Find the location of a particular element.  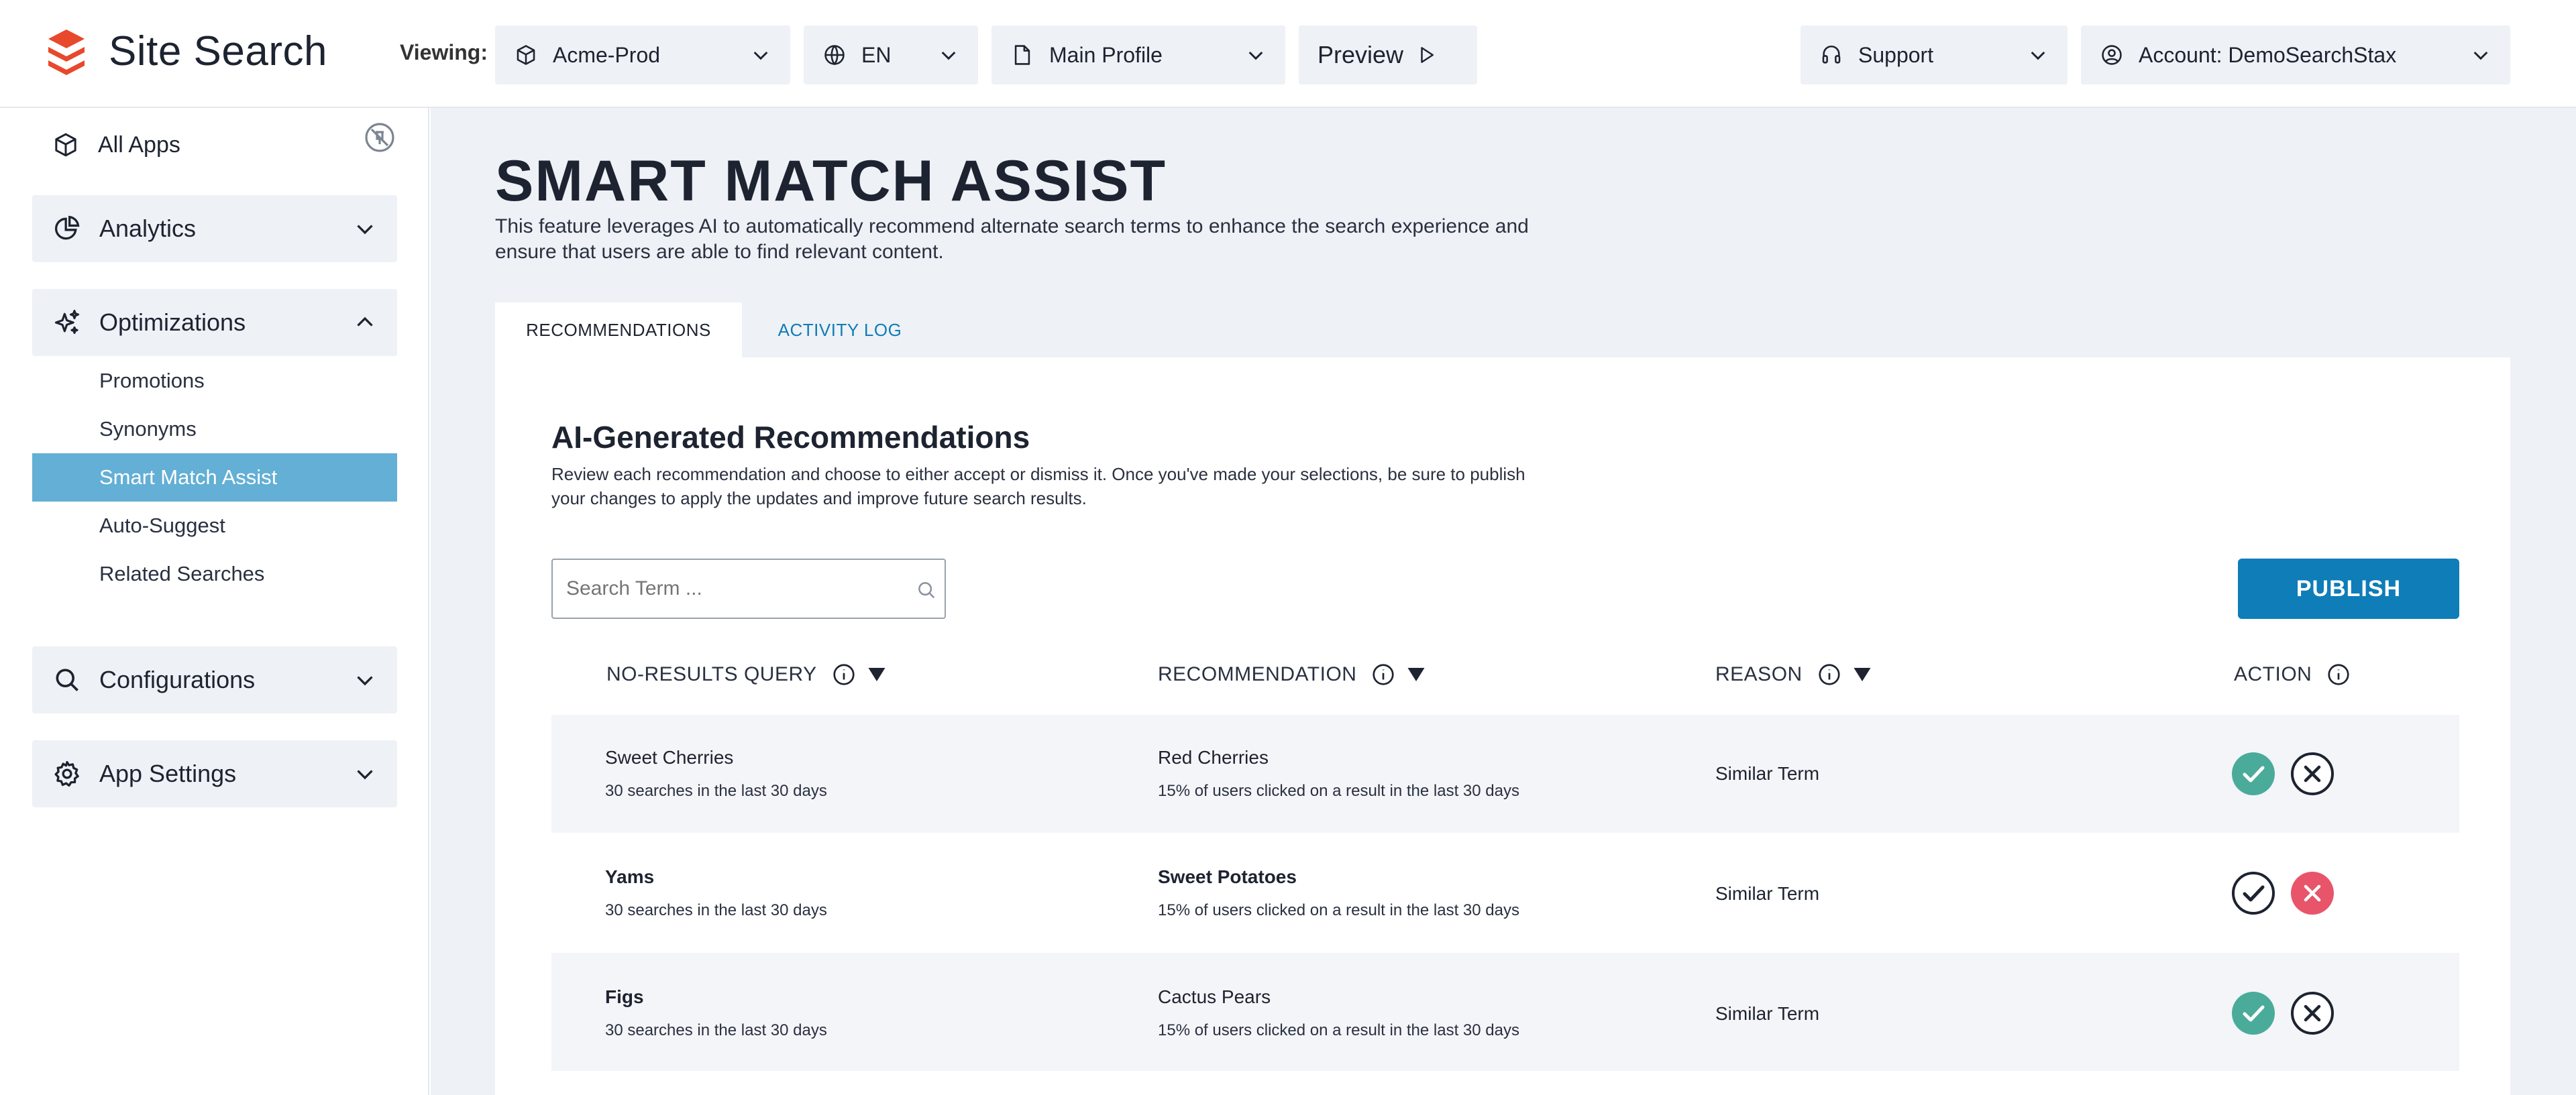

page-title: SMART MATCH ASSIST is located at coordinates (831, 181).